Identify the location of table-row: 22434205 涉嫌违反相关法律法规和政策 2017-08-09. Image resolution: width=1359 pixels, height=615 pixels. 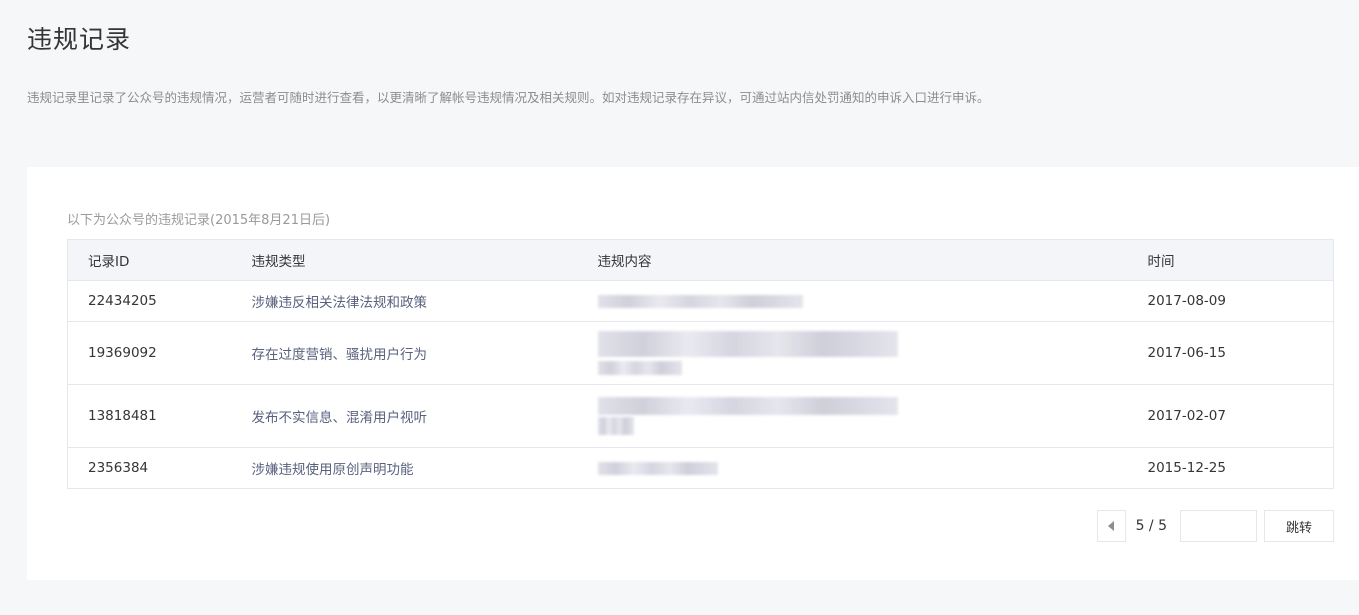
(700, 301).